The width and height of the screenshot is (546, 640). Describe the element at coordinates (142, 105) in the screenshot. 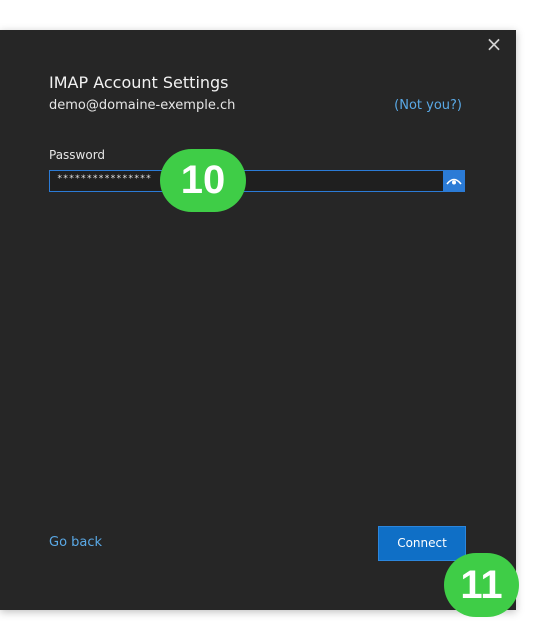

I see `account-email: demo@domaine-exemple.ch` at that location.